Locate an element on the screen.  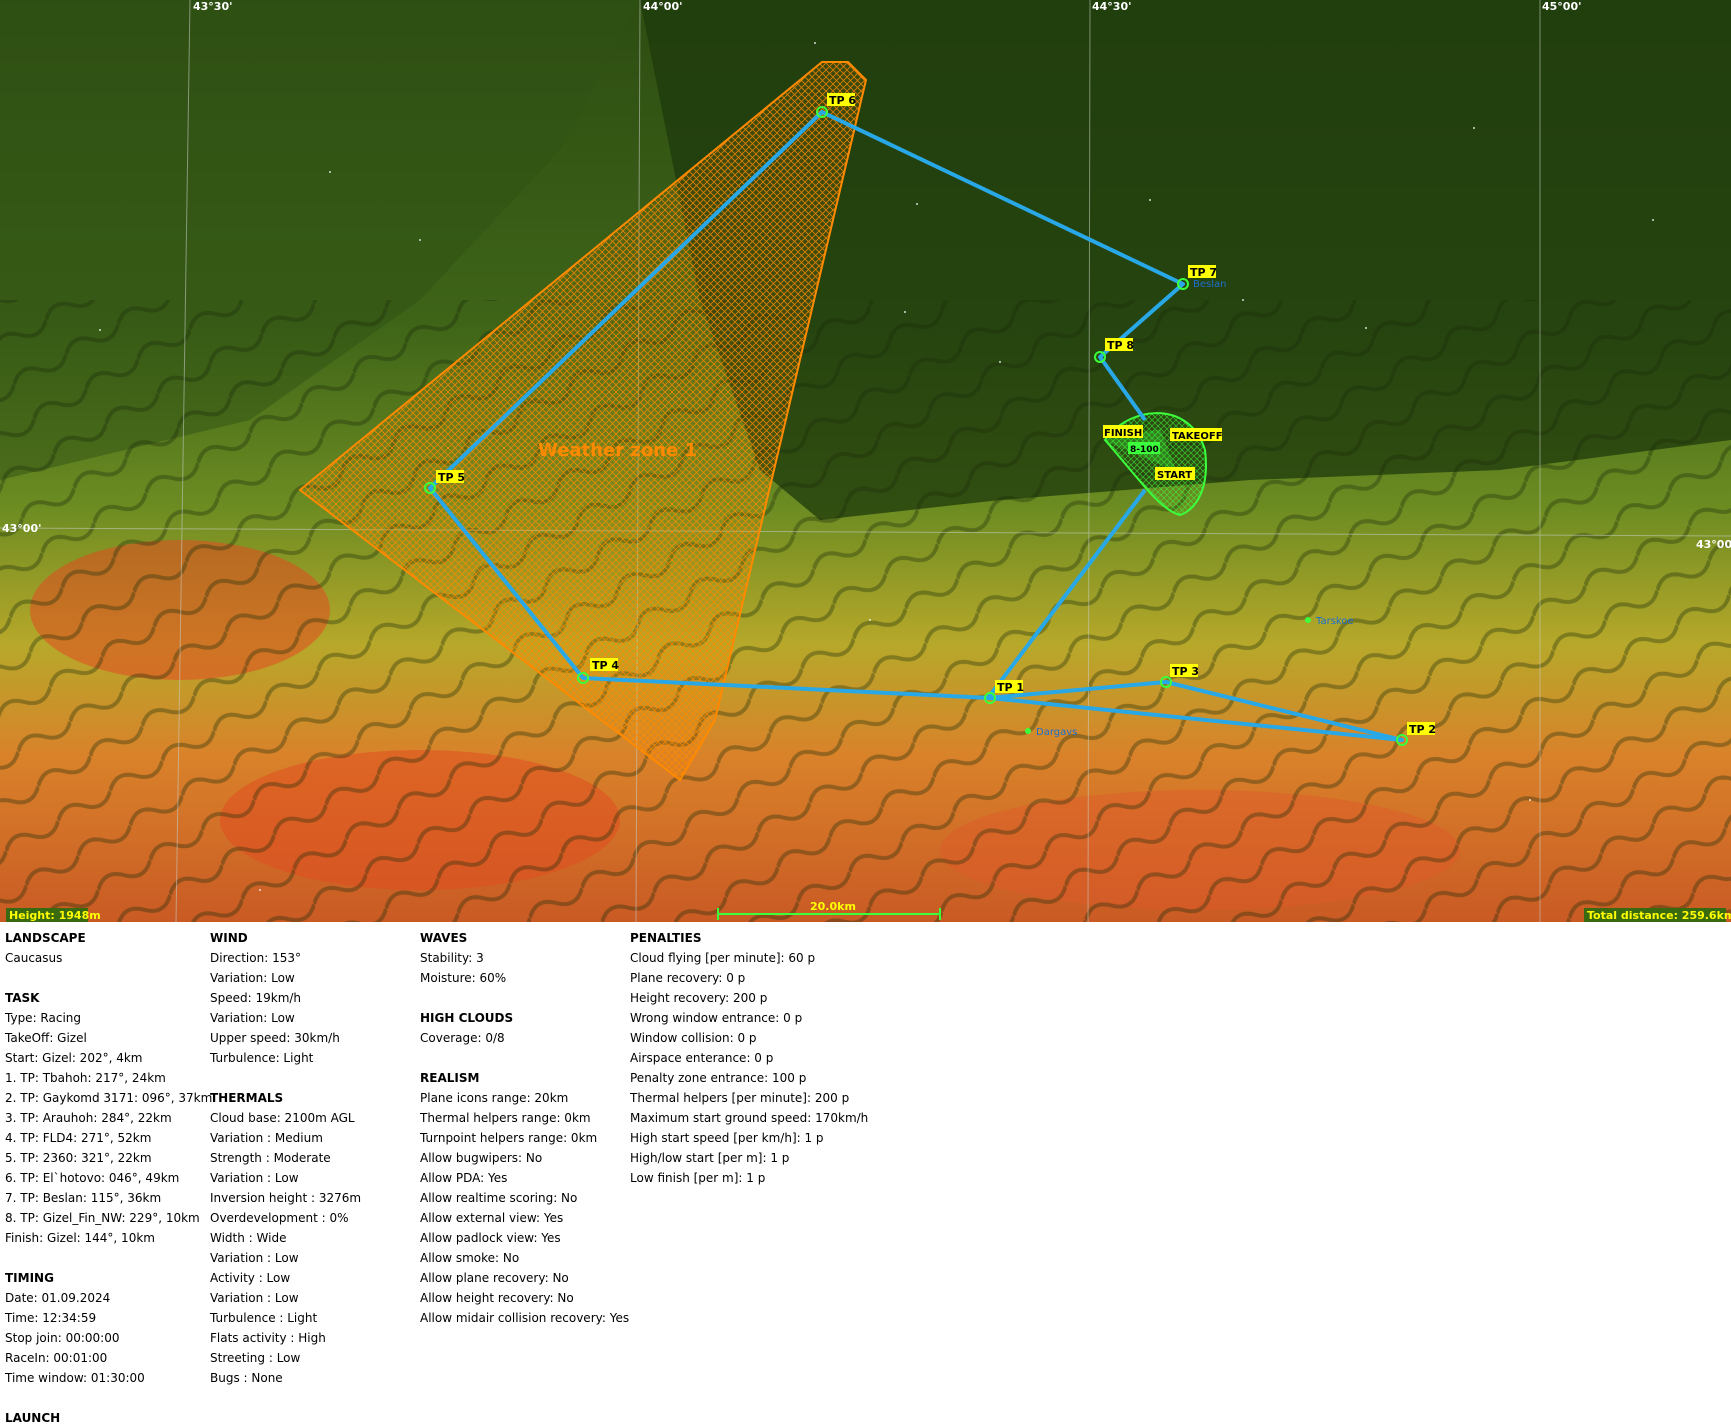
wind-line: Turbulence: Light is located at coordinates (262, 1058).